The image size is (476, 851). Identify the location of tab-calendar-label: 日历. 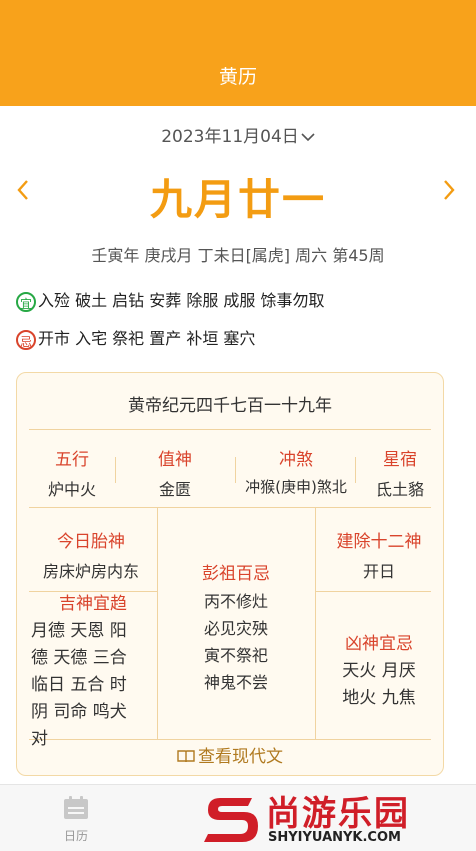
(75, 836).